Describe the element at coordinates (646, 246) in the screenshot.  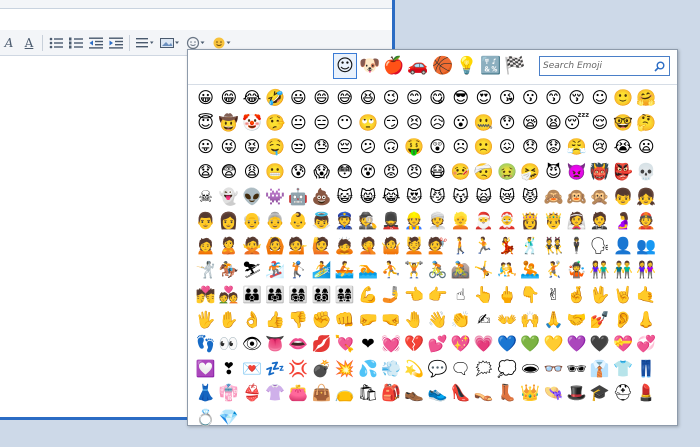
I see `emoji-cell: 👥` at that location.